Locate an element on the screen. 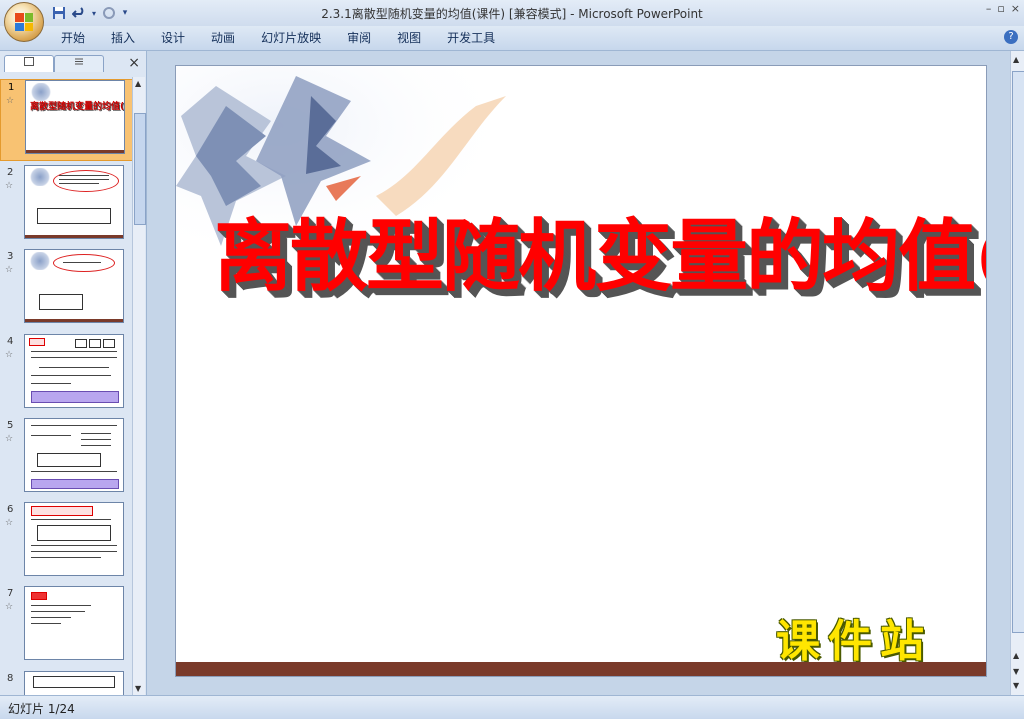  thumbnail-scrollbar: ▲ ▼ is located at coordinates (139, 386).